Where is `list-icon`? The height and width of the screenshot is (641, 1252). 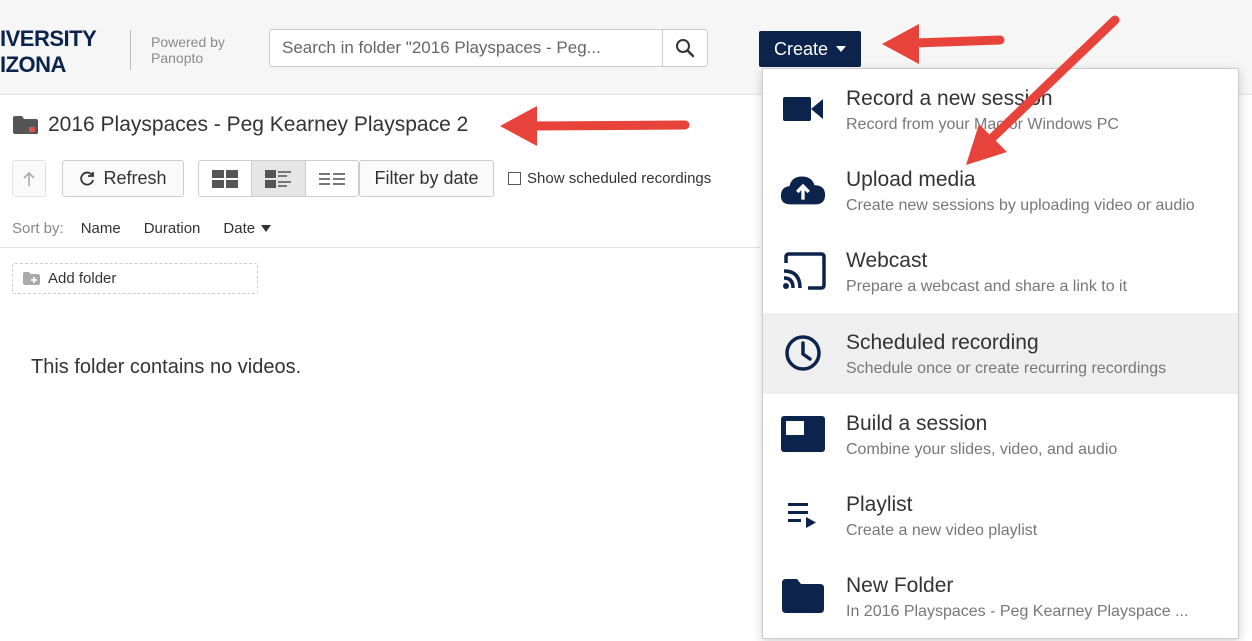 list-icon is located at coordinates (331, 178).